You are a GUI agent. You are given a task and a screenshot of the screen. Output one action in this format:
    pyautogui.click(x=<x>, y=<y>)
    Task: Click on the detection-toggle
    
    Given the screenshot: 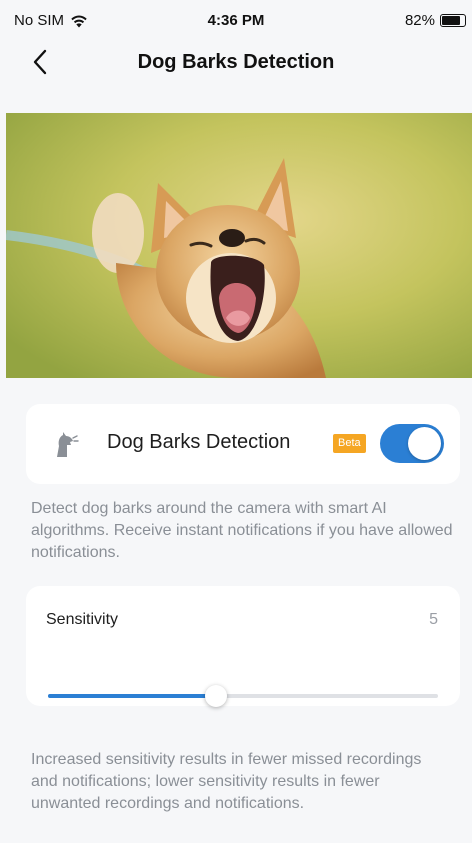 What is the action you would take?
    pyautogui.click(x=412, y=443)
    